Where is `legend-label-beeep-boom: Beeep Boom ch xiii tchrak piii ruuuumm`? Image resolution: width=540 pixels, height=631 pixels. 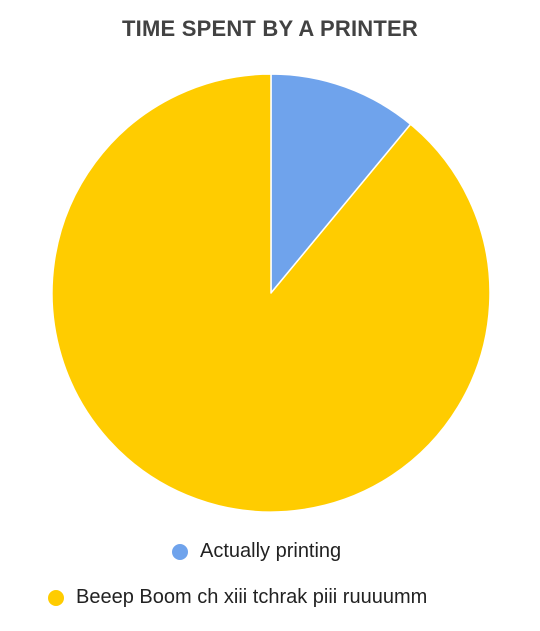 legend-label-beeep-boom: Beeep Boom ch xiii tchrak piii ruuuumm is located at coordinates (252, 597).